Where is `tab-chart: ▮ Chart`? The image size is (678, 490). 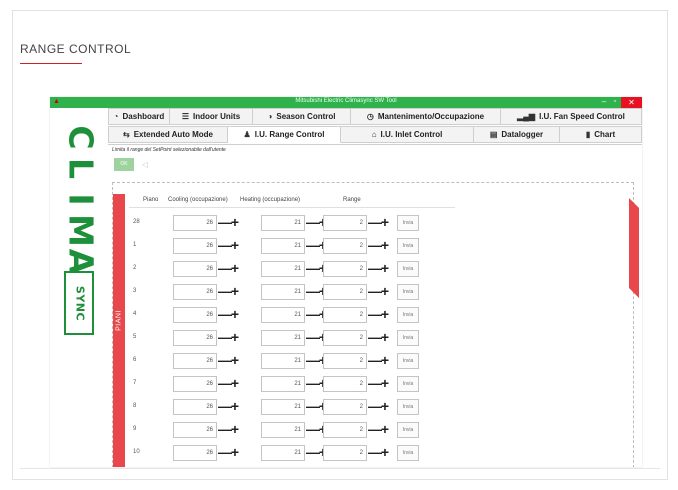
tab-chart: ▮ Chart is located at coordinates (601, 134).